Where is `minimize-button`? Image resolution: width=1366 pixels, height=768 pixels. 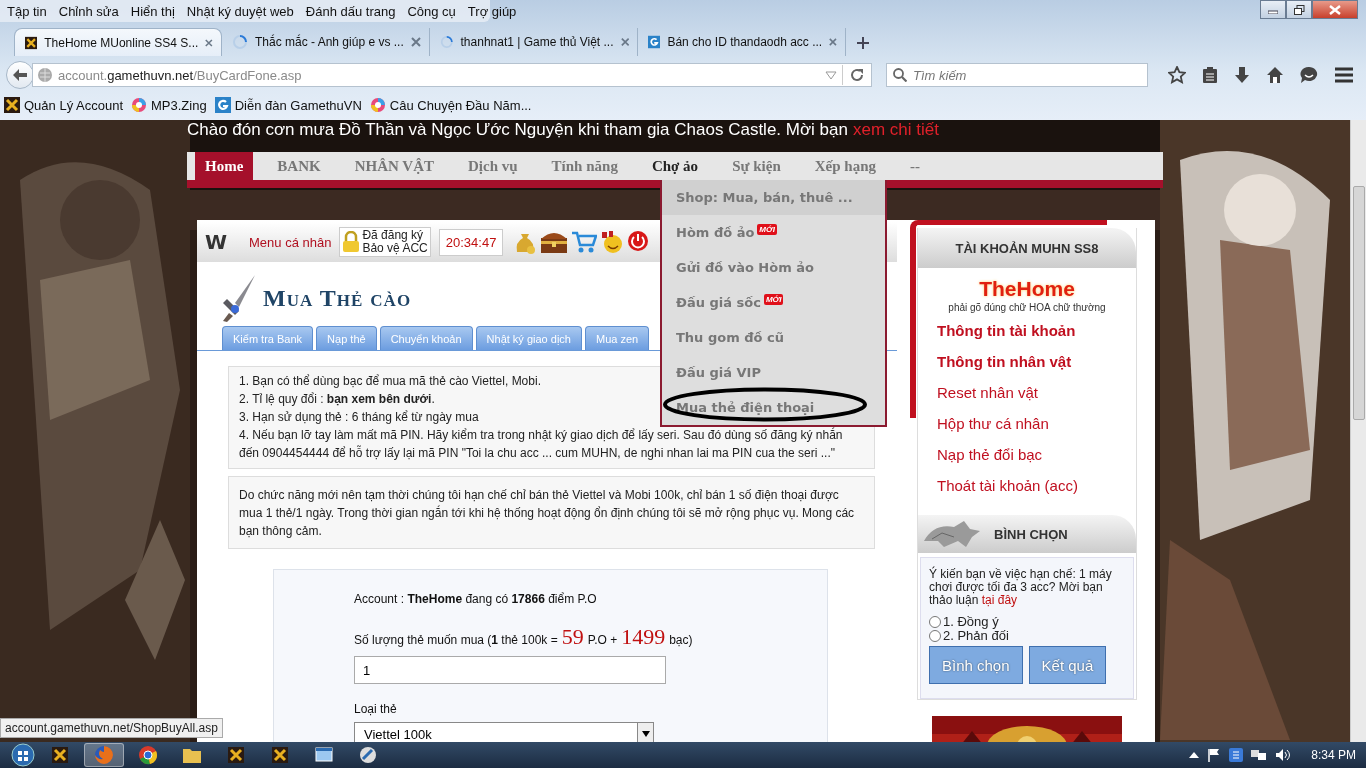
minimize-button is located at coordinates (1273, 9).